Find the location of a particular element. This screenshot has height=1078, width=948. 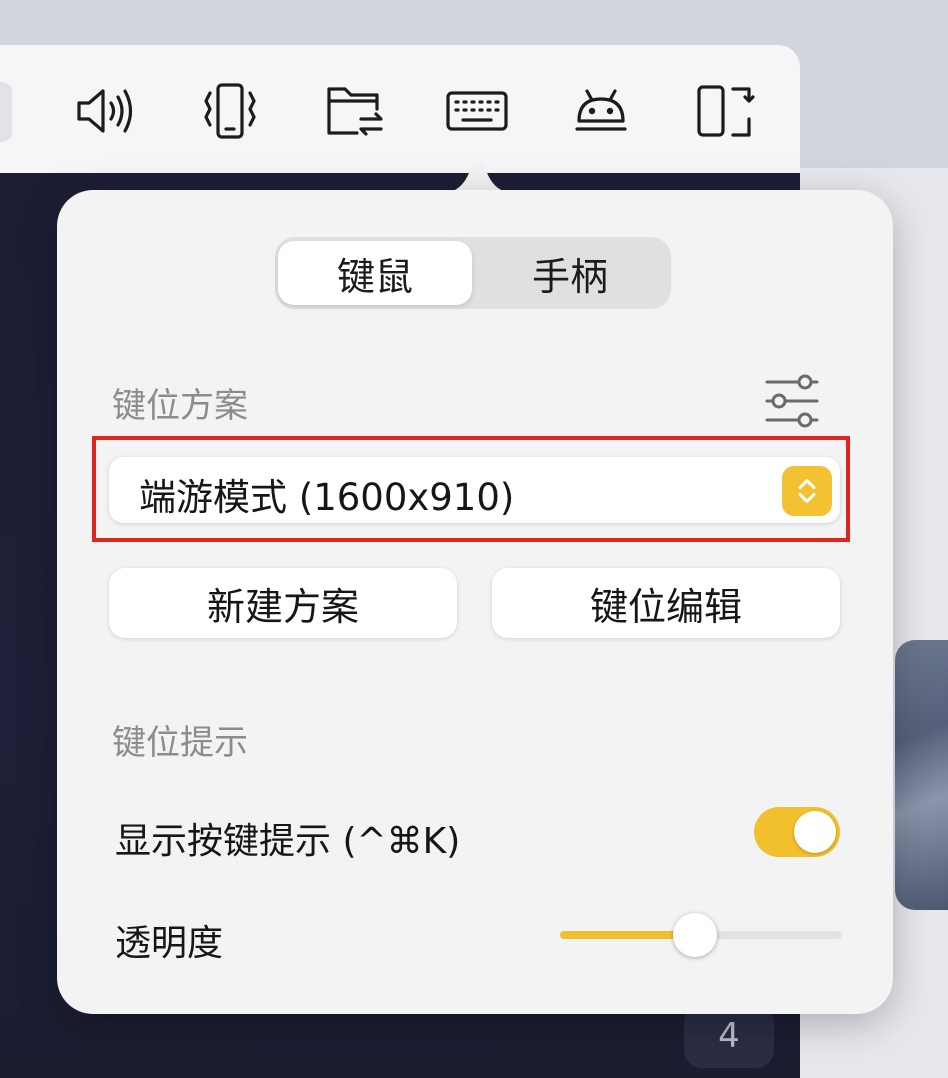

toolbar-left-edge is located at coordinates (6, 112).